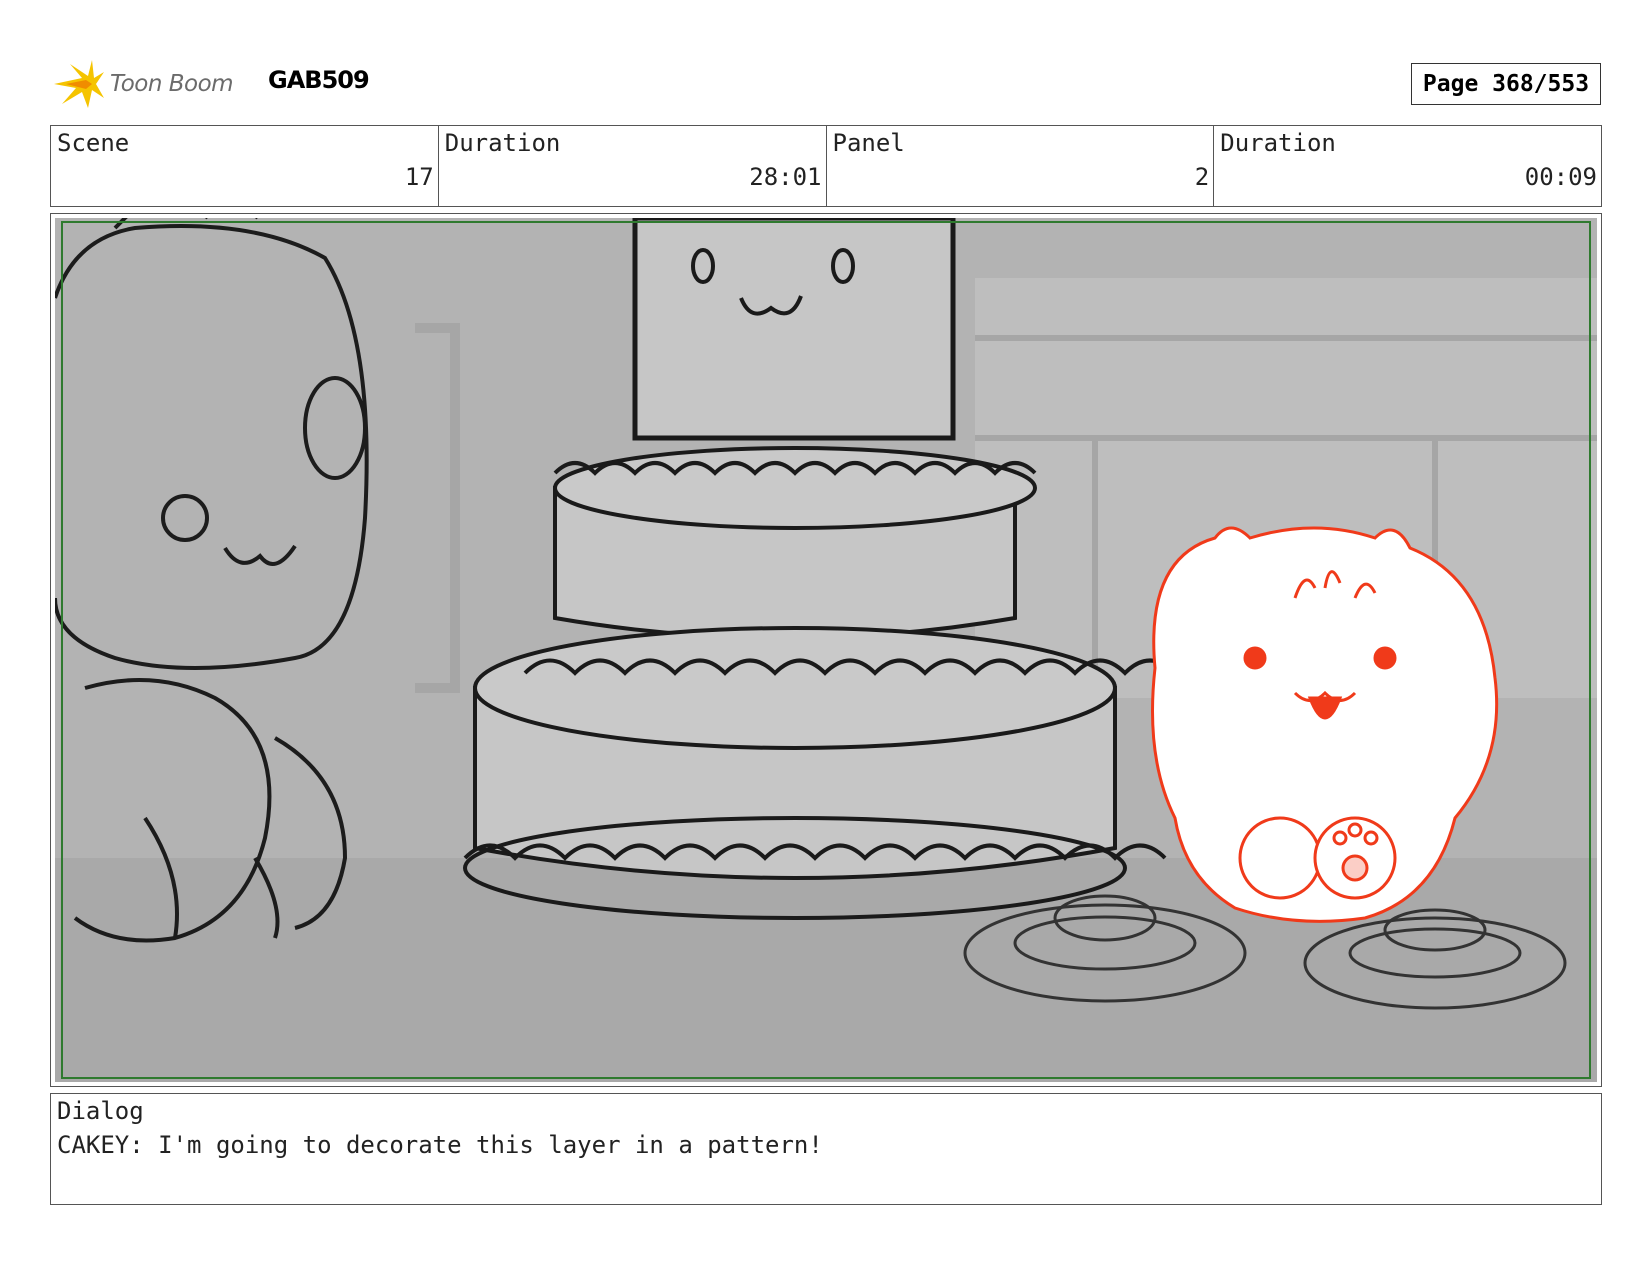 This screenshot has height=1275, width=1650. Describe the element at coordinates (1278, 143) in the screenshot. I see `panel-duration-label: Duration` at that location.